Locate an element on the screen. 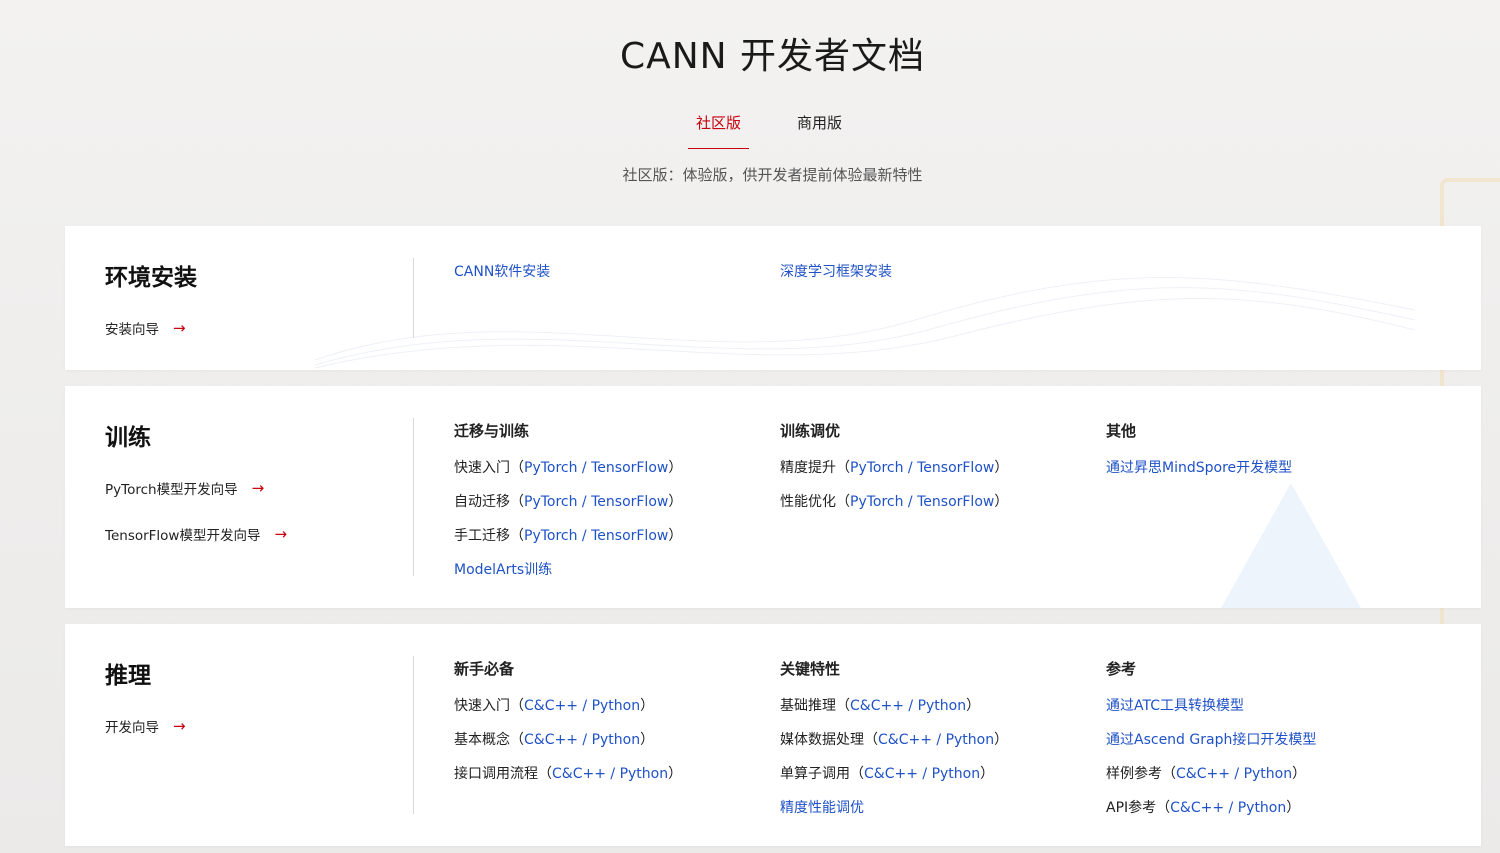 The width and height of the screenshot is (1500, 853). list-item: 接口调用流程（C&C++ / Python） is located at coordinates (568, 774).